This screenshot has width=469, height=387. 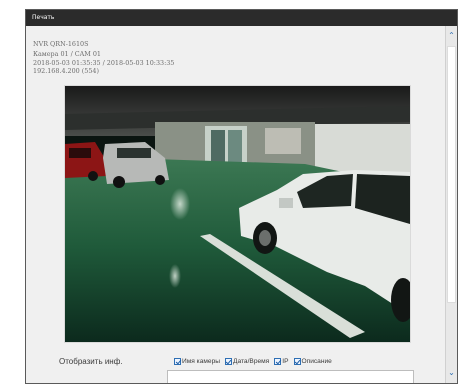 What do you see at coordinates (61, 44) in the screenshot?
I see `nvr-model: NVR QRN-1610S` at bounding box center [61, 44].